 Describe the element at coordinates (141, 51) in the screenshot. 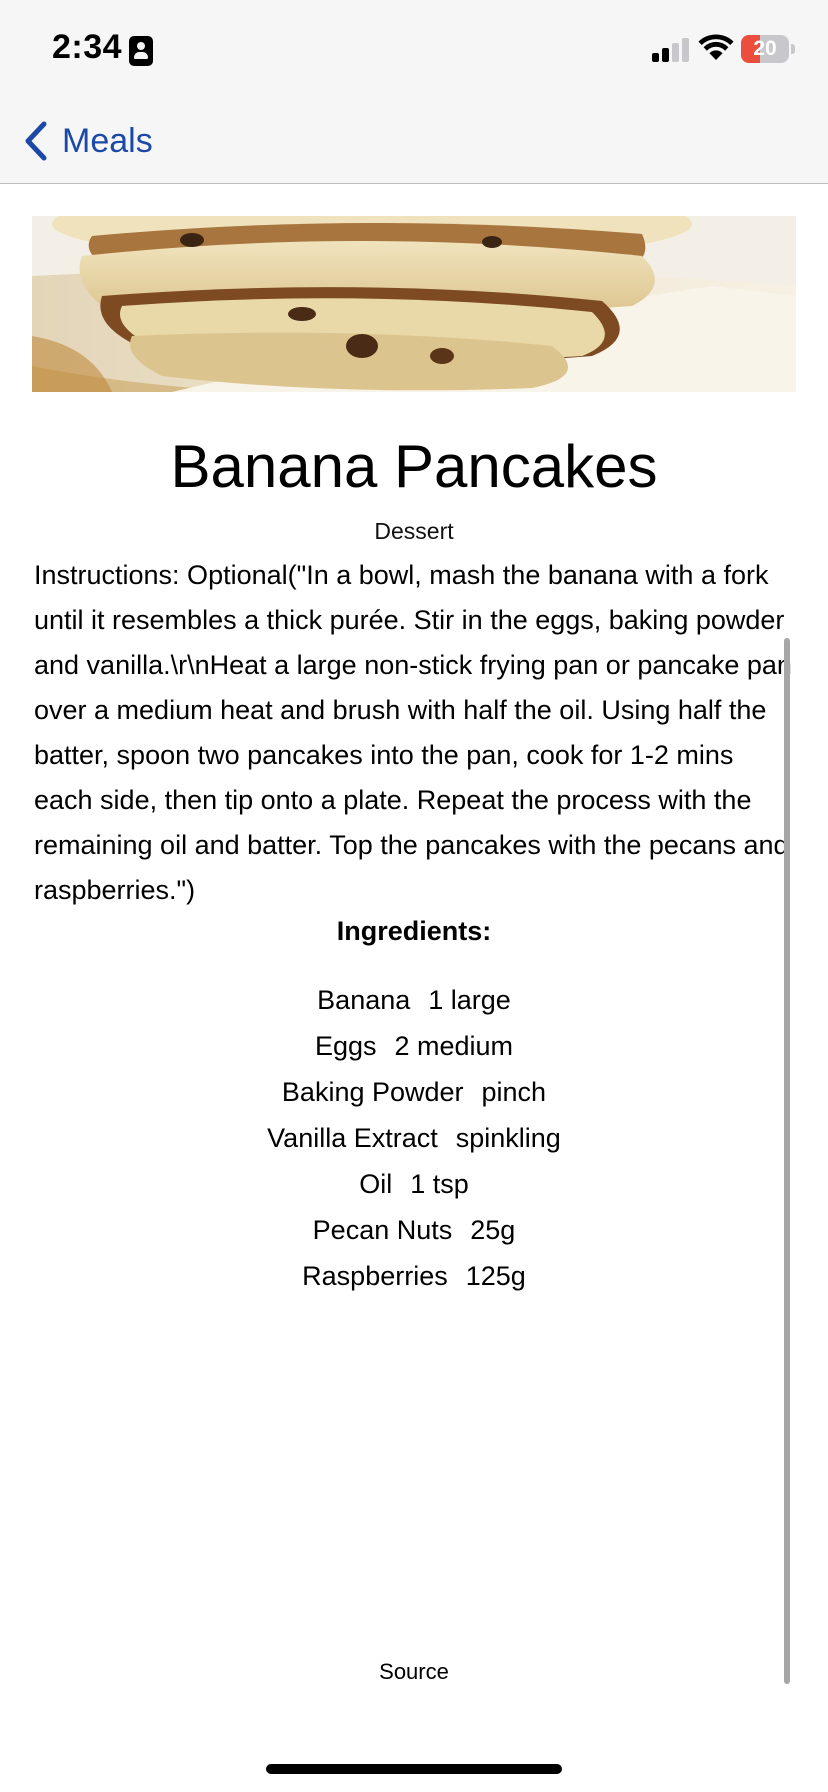

I see `focus-mode-icon` at that location.